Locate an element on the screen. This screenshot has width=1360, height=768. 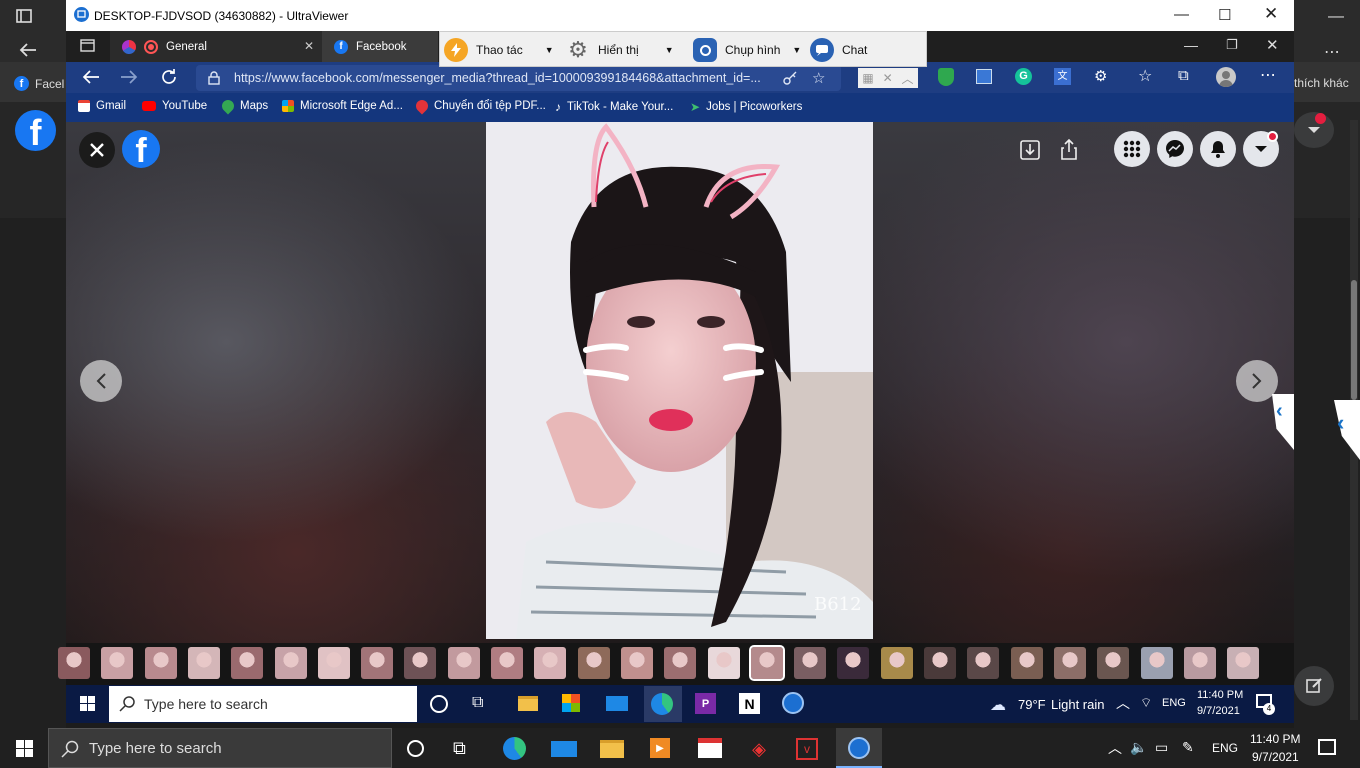
wifi-icon: ⌔ is located at coordinates (1146, 703).